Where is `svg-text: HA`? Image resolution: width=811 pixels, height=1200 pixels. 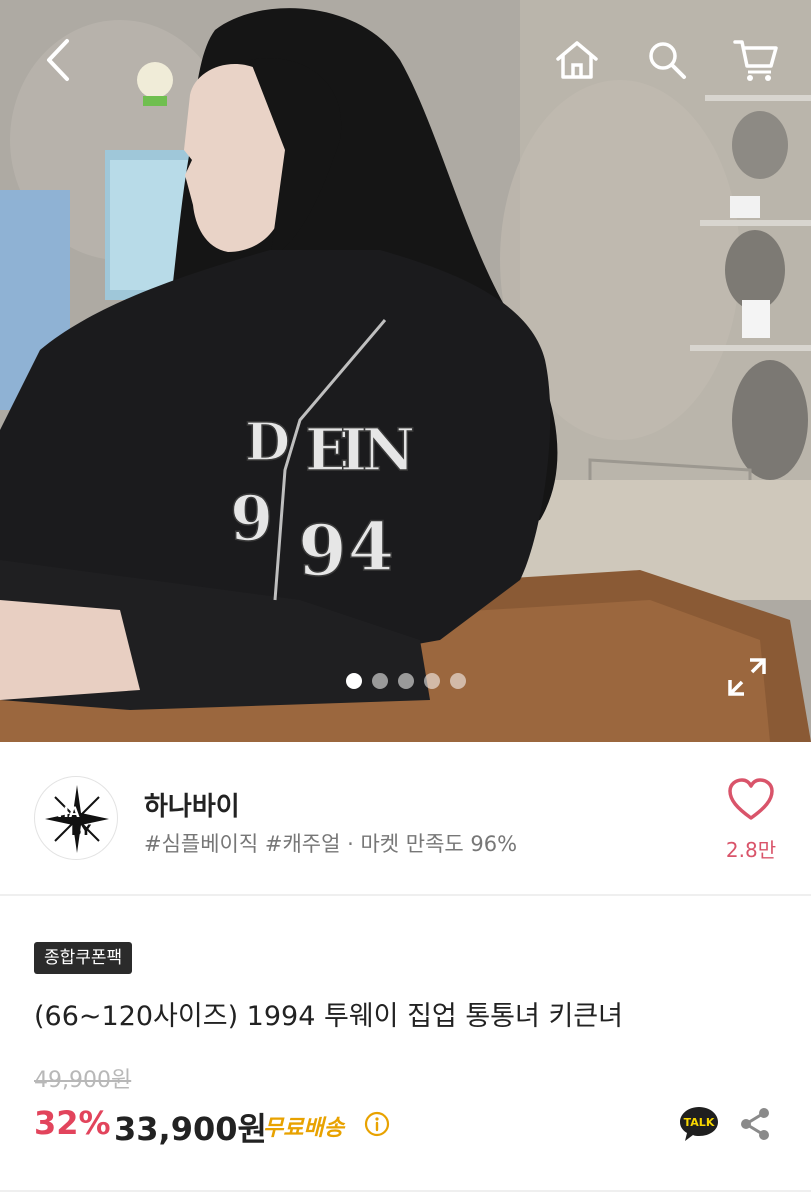
svg-text: HA is located at coordinates (68, 813).